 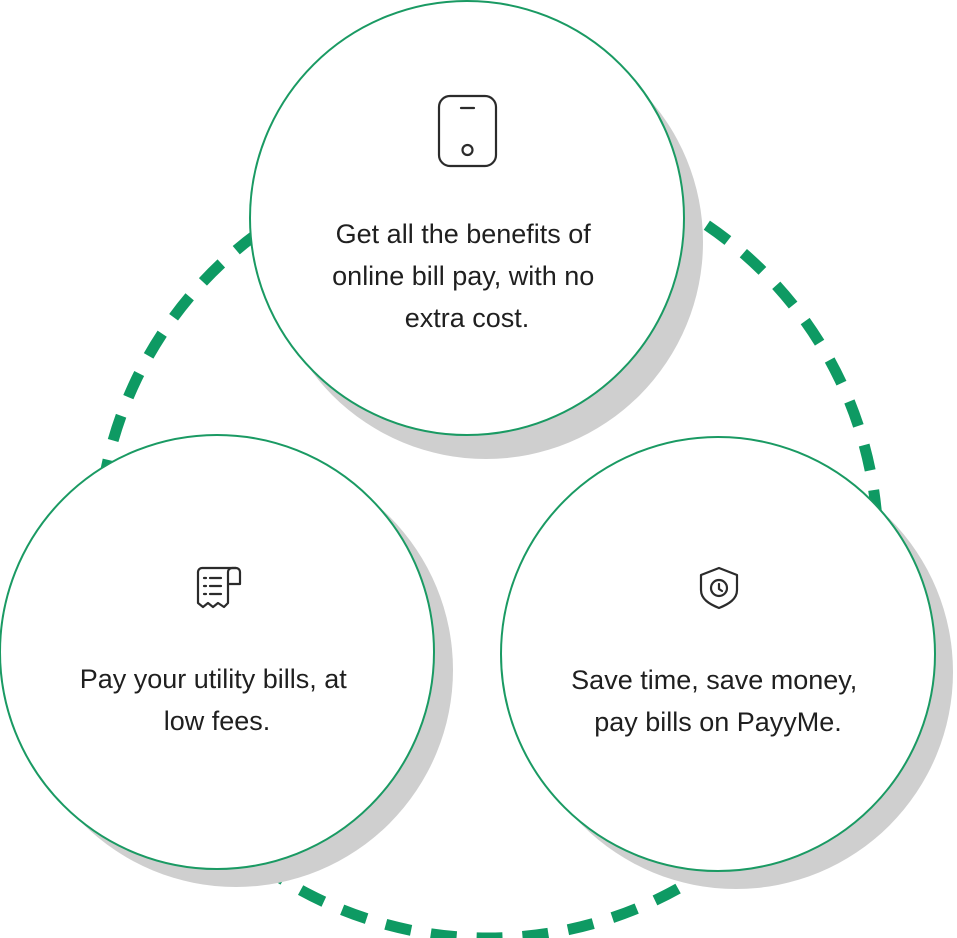 I want to click on card-text-line: extra cost., so click(x=467, y=318).